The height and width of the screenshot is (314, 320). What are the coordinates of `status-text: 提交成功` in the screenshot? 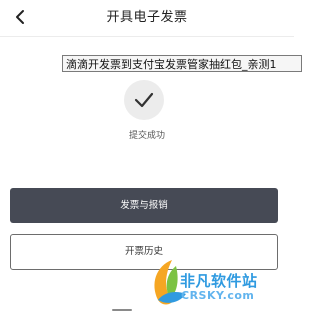 It's located at (146, 136).